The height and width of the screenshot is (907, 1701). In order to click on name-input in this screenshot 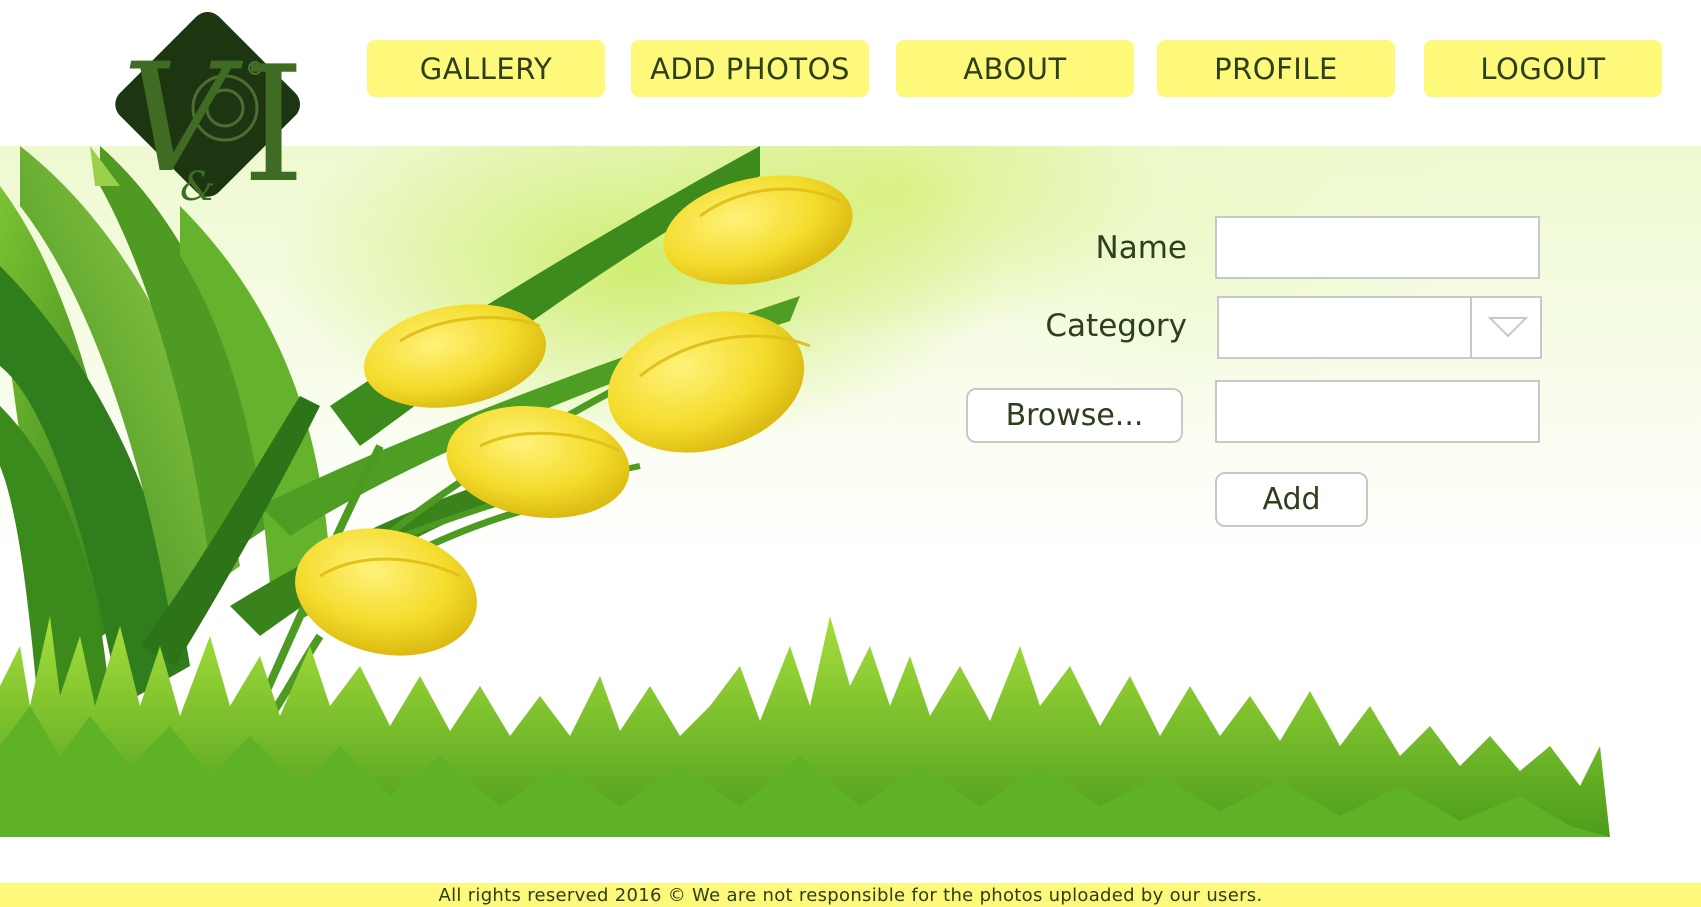, I will do `click(1377, 247)`.